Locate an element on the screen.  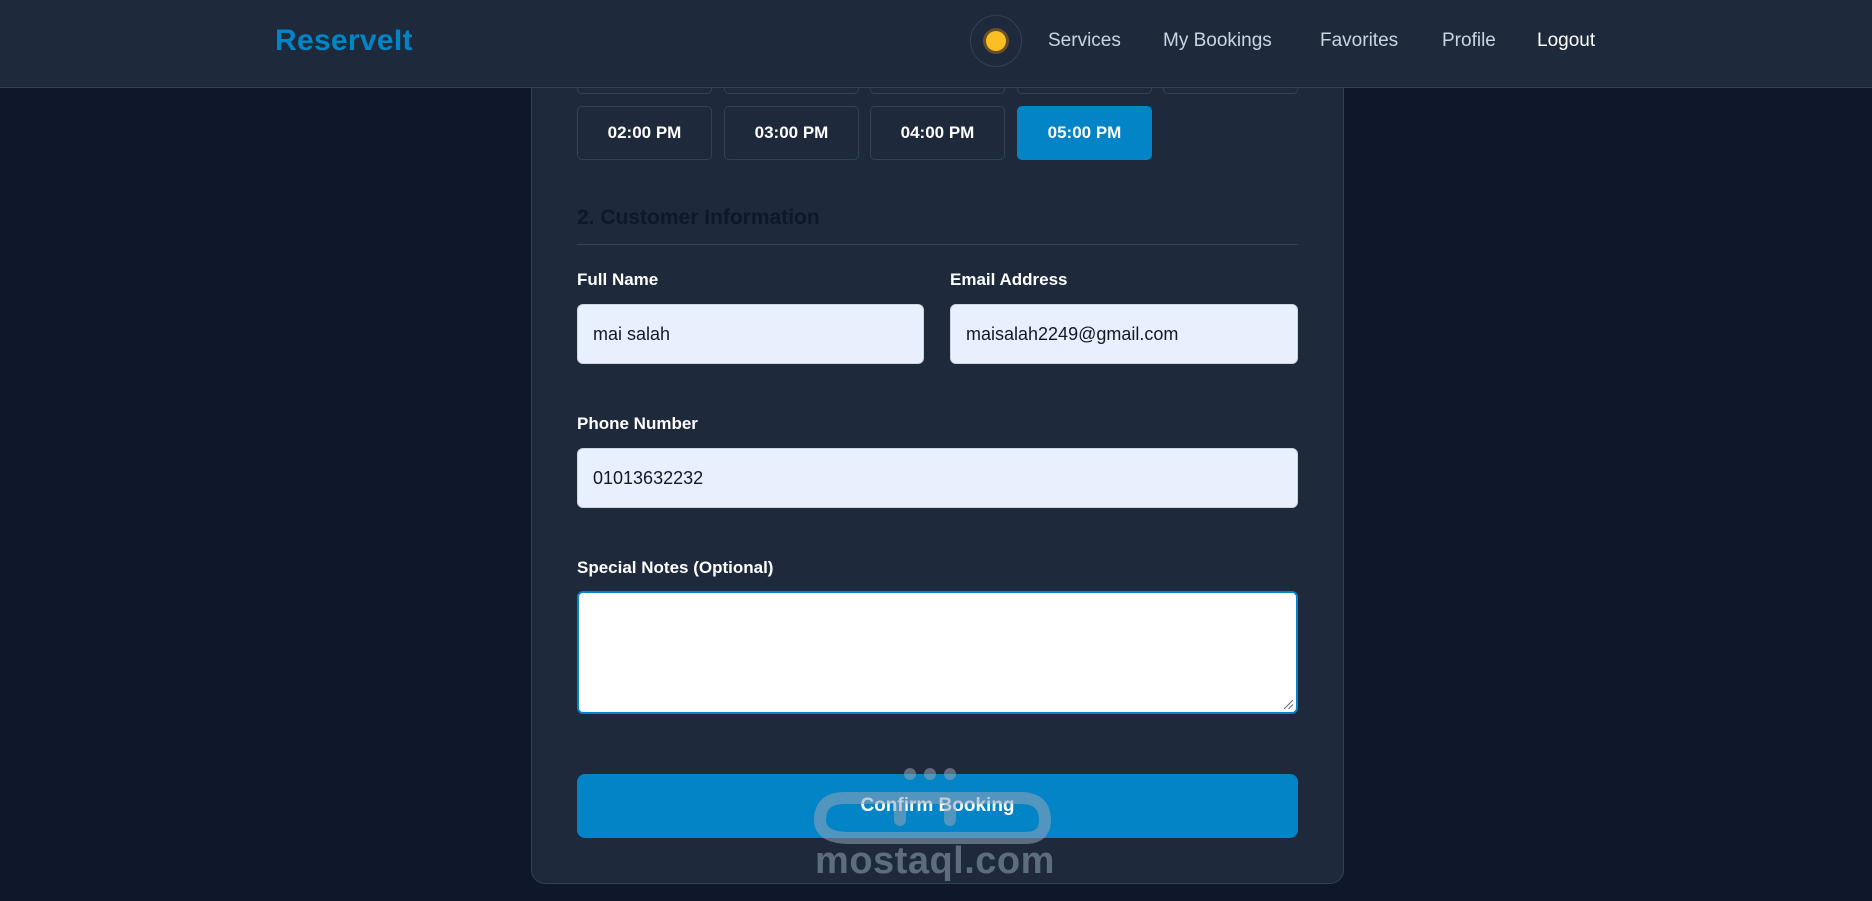
nav-link-my-bookings: My Bookings is located at coordinates (1217, 41).